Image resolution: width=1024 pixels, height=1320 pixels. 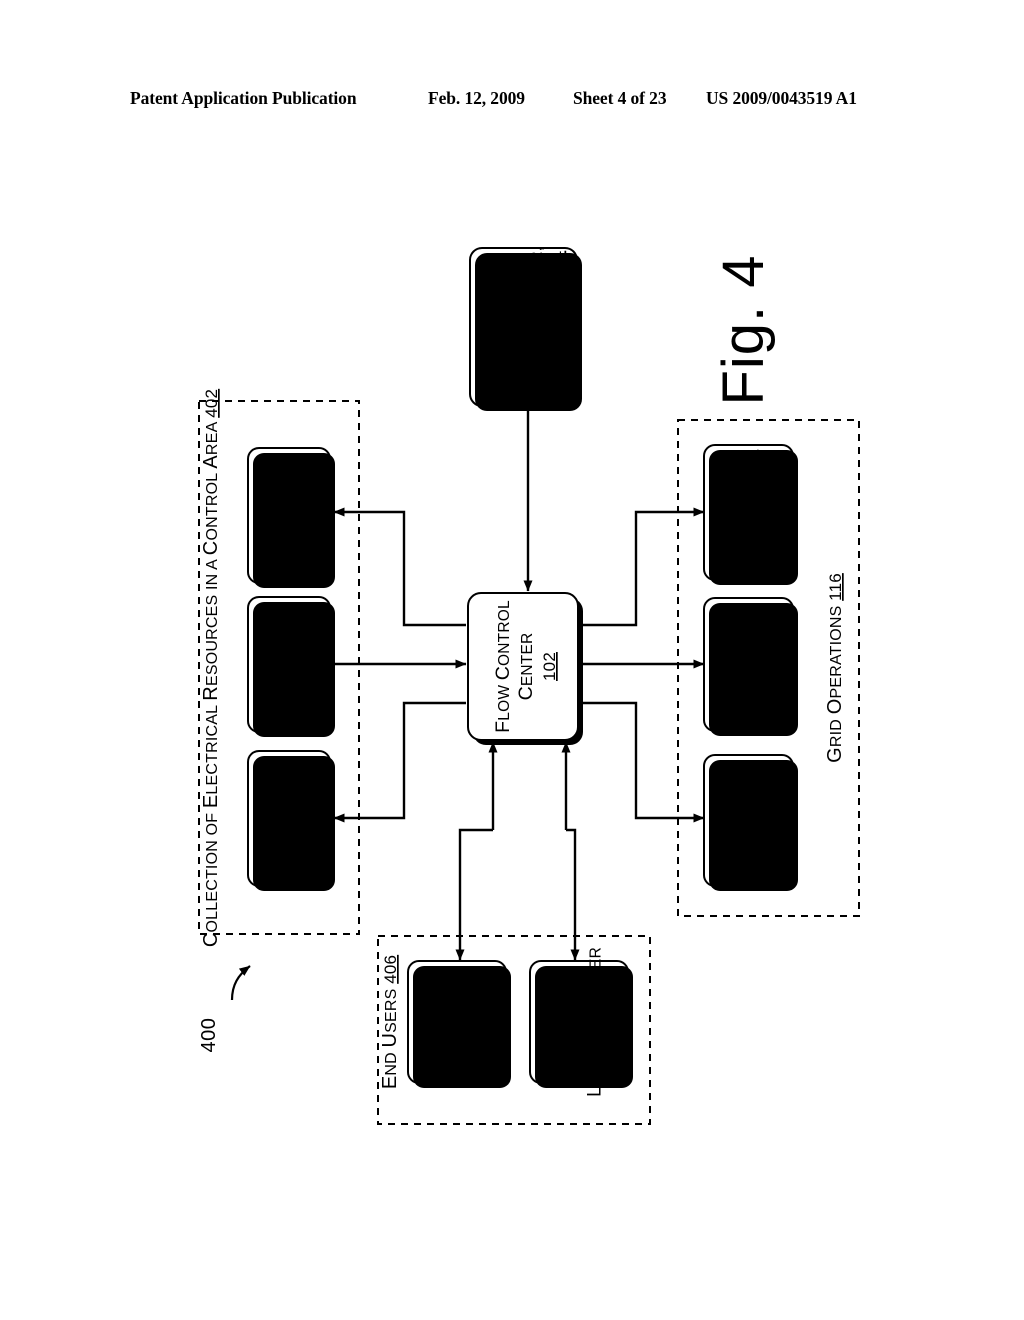 I want to click on group-label-grid-operations: GRID OPERATIONS 116, so click(x=835, y=668).